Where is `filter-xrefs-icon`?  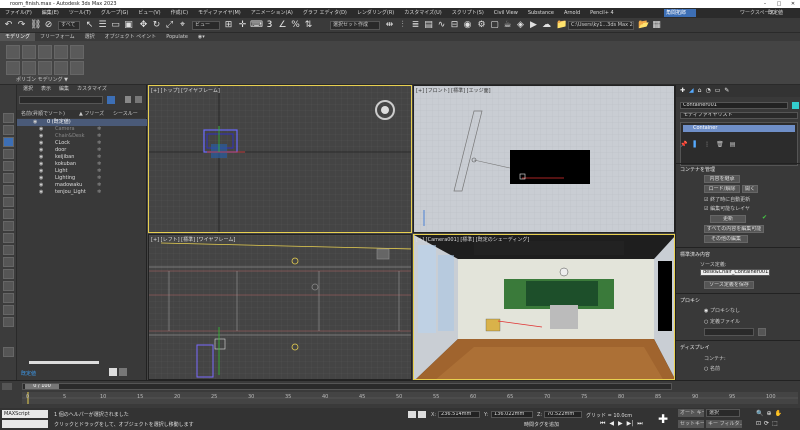 filter-xrefs-icon is located at coordinates (8, 238).